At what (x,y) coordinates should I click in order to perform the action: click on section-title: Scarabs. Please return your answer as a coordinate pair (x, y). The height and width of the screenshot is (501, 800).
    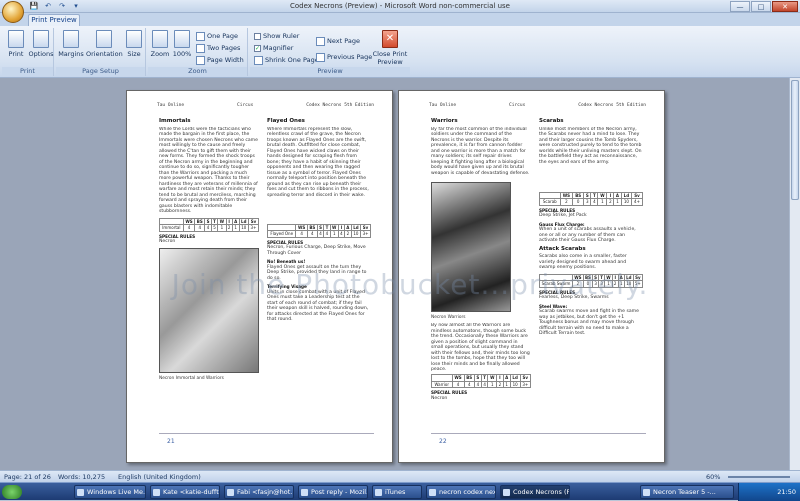
    Looking at the image, I should click on (551, 121).